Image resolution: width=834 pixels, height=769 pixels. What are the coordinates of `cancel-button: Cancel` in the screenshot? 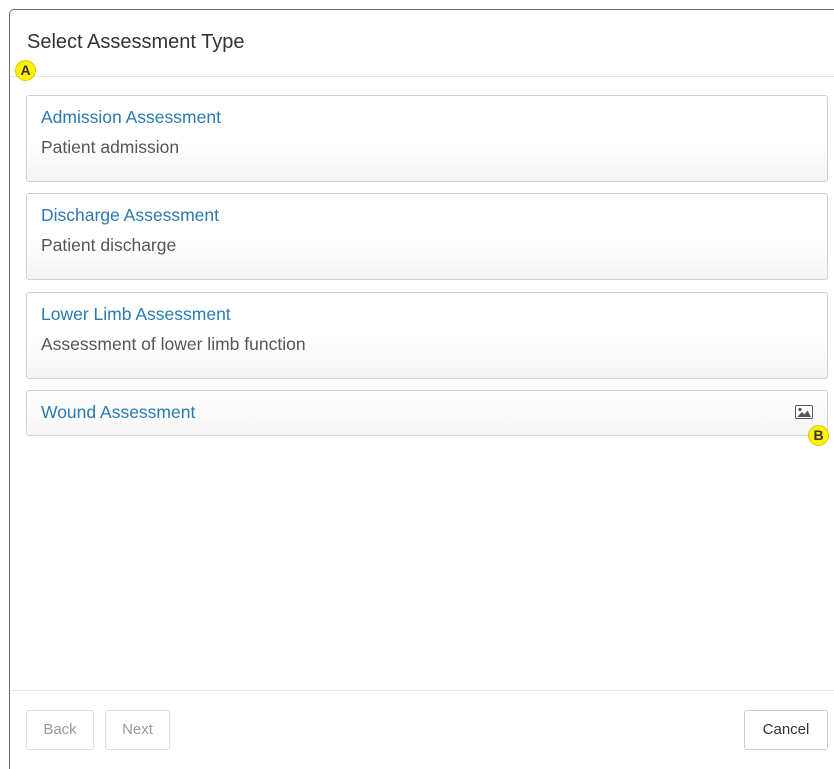 It's located at (786, 730).